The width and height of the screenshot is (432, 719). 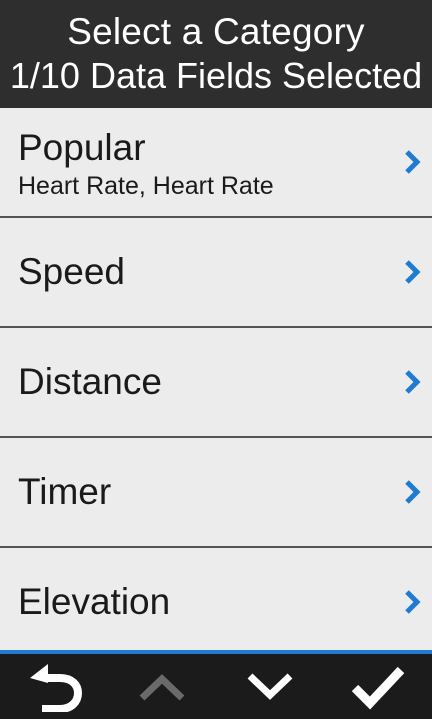 What do you see at coordinates (216, 31) in the screenshot?
I see `page-title: Select a Category` at bounding box center [216, 31].